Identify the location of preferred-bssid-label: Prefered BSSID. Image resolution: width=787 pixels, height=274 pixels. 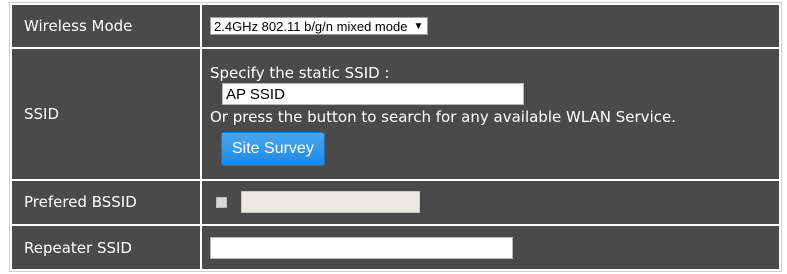
(106, 202).